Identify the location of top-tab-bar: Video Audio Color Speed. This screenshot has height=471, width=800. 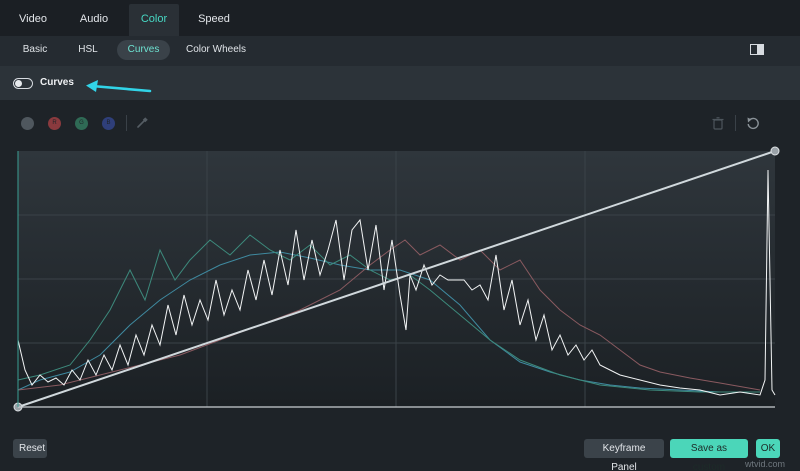
(400, 18).